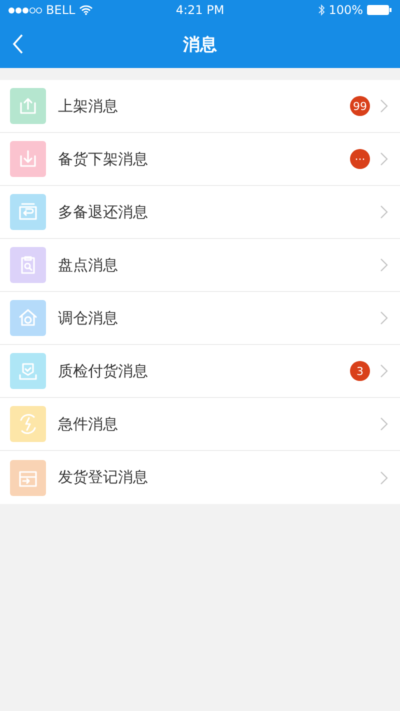 This screenshot has height=711, width=400. I want to click on unread-count: ···, so click(360, 159).